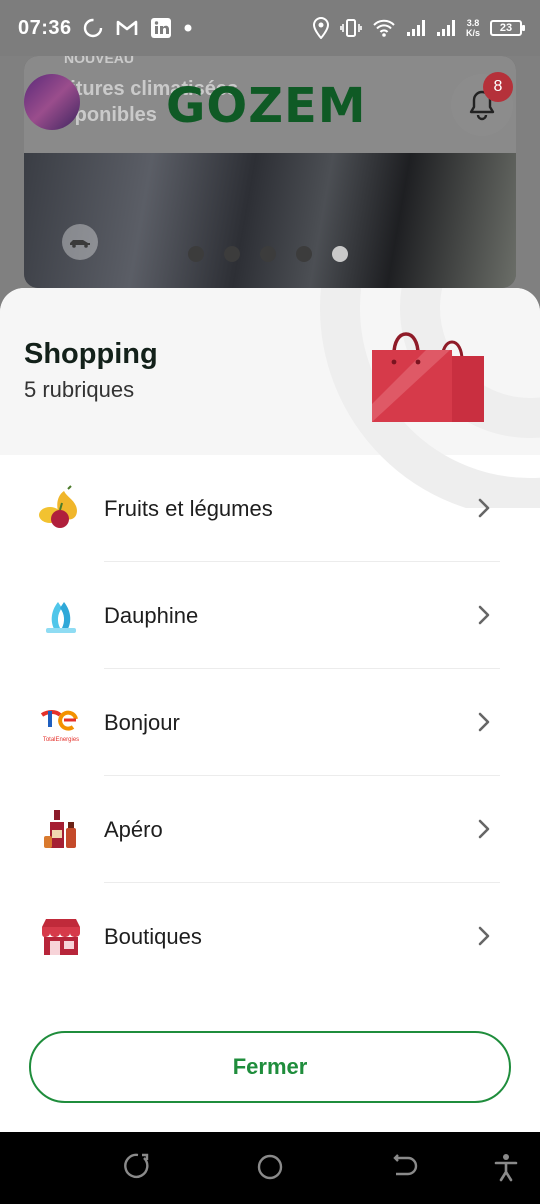 The width and height of the screenshot is (540, 1204). Describe the element at coordinates (506, 1167) in the screenshot. I see `accessibility-icon` at that location.